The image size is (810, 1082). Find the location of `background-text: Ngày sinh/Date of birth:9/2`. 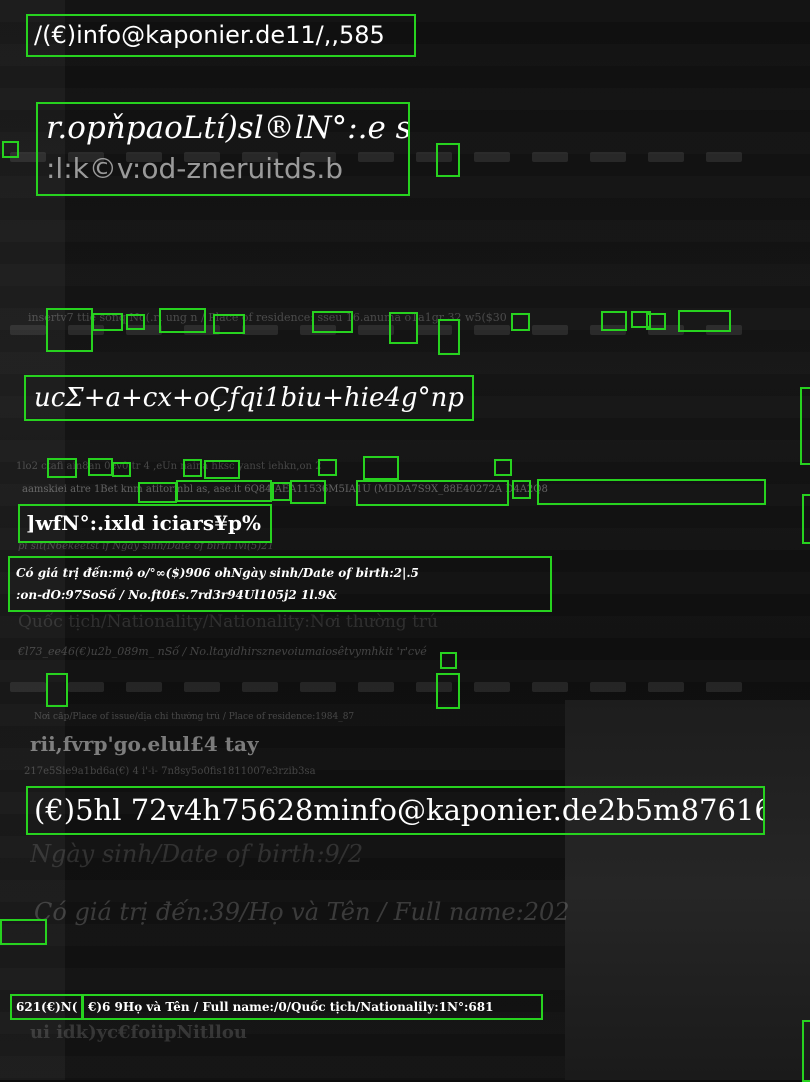

background-text: Ngày sinh/Date of birth:9/2 is located at coordinates (197, 854).